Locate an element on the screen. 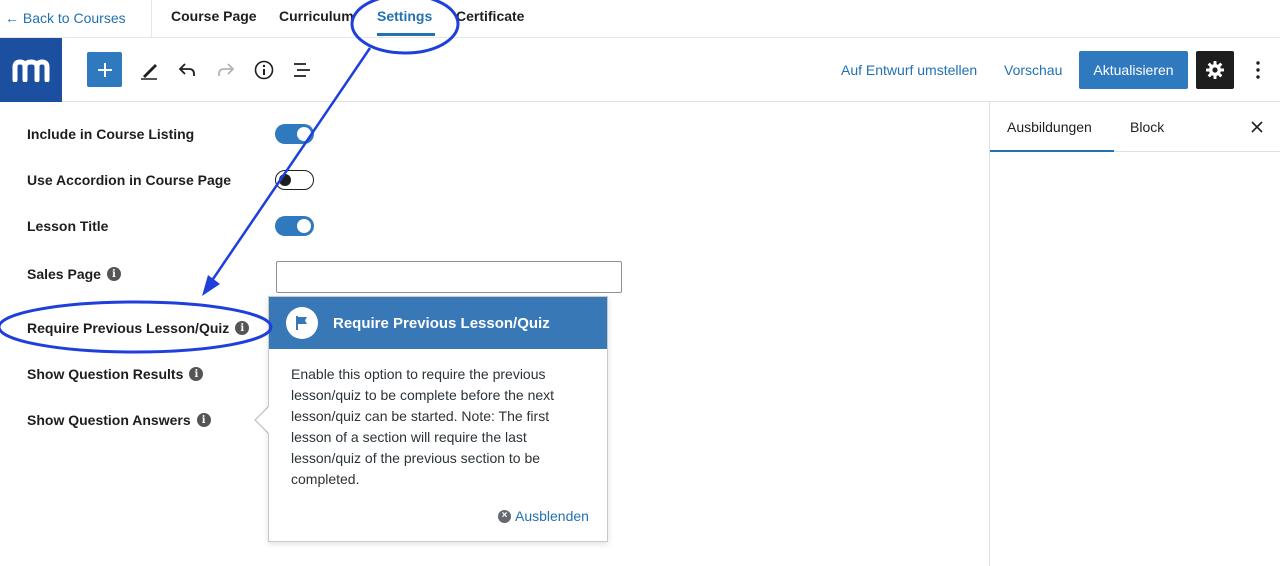 The height and width of the screenshot is (566, 1280). list-view-icon is located at coordinates (302, 70).